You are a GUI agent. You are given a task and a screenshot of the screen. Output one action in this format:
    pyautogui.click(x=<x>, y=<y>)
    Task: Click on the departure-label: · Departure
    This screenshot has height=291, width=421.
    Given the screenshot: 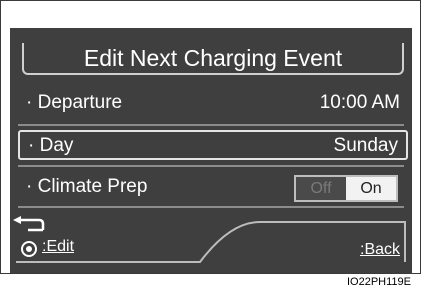 What is the action you would take?
    pyautogui.click(x=74, y=102)
    